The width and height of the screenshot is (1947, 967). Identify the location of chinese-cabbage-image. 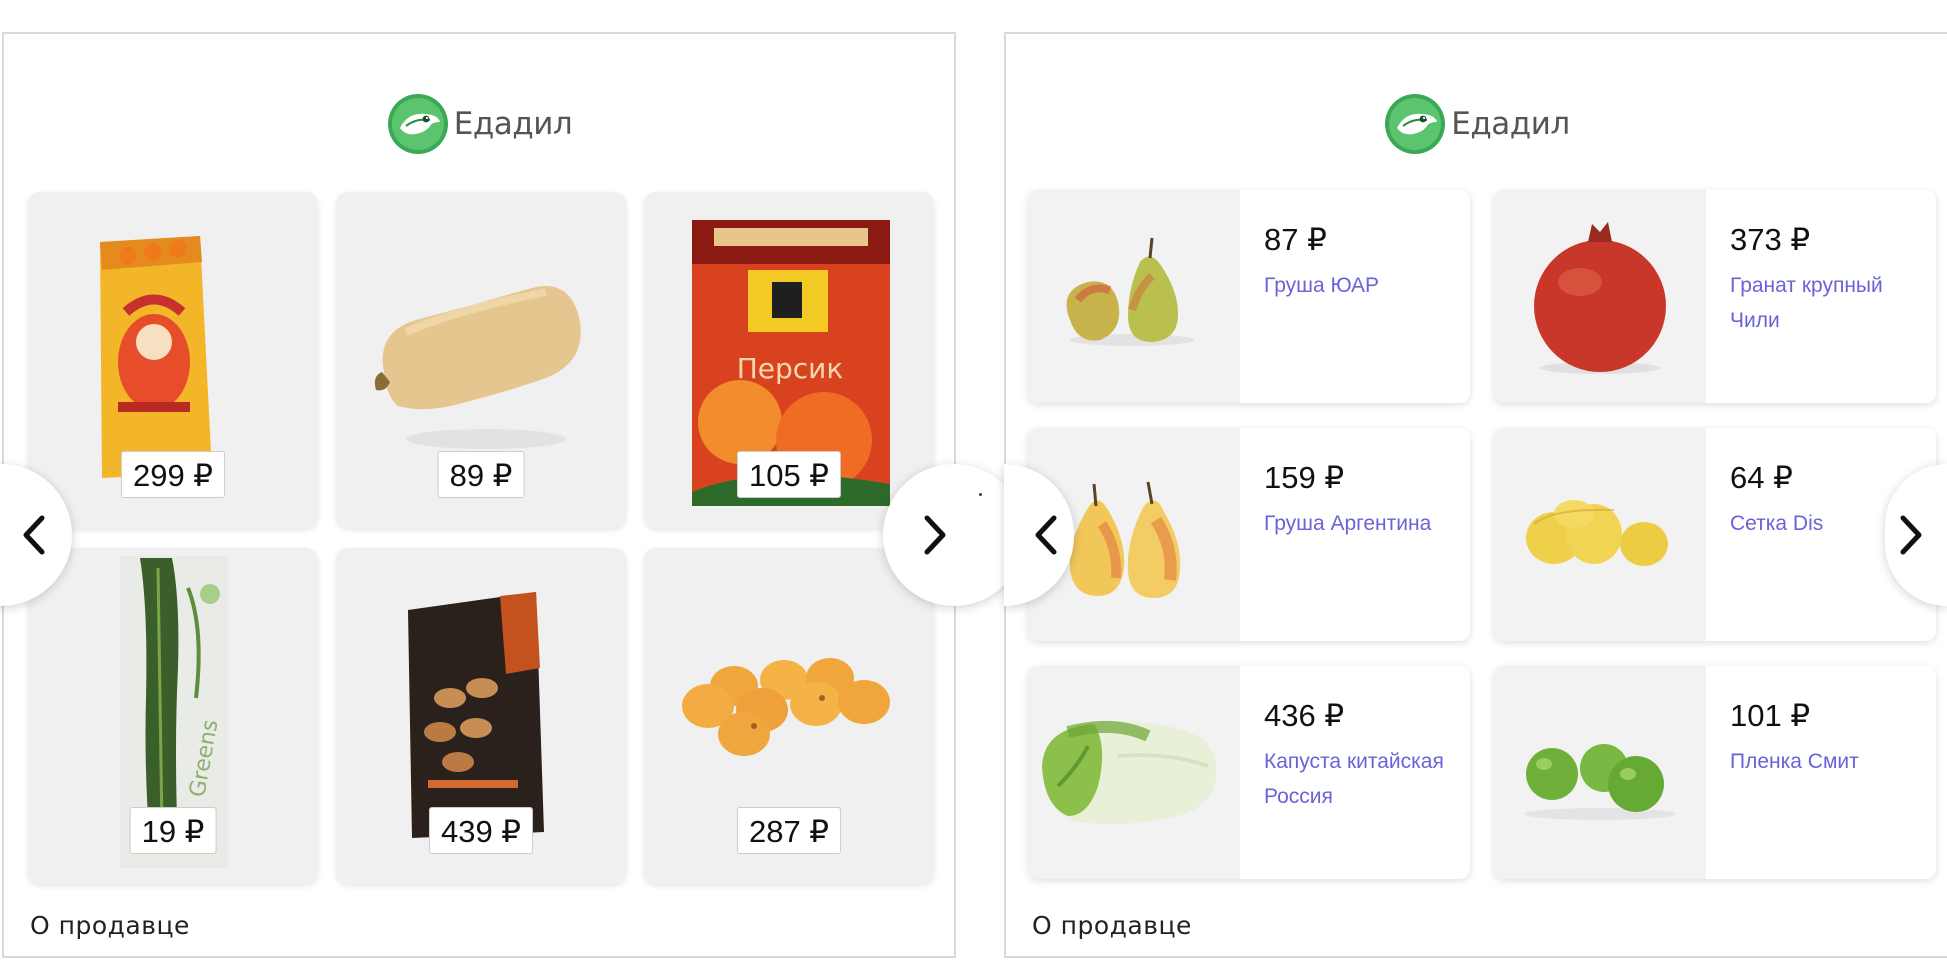
(1134, 772).